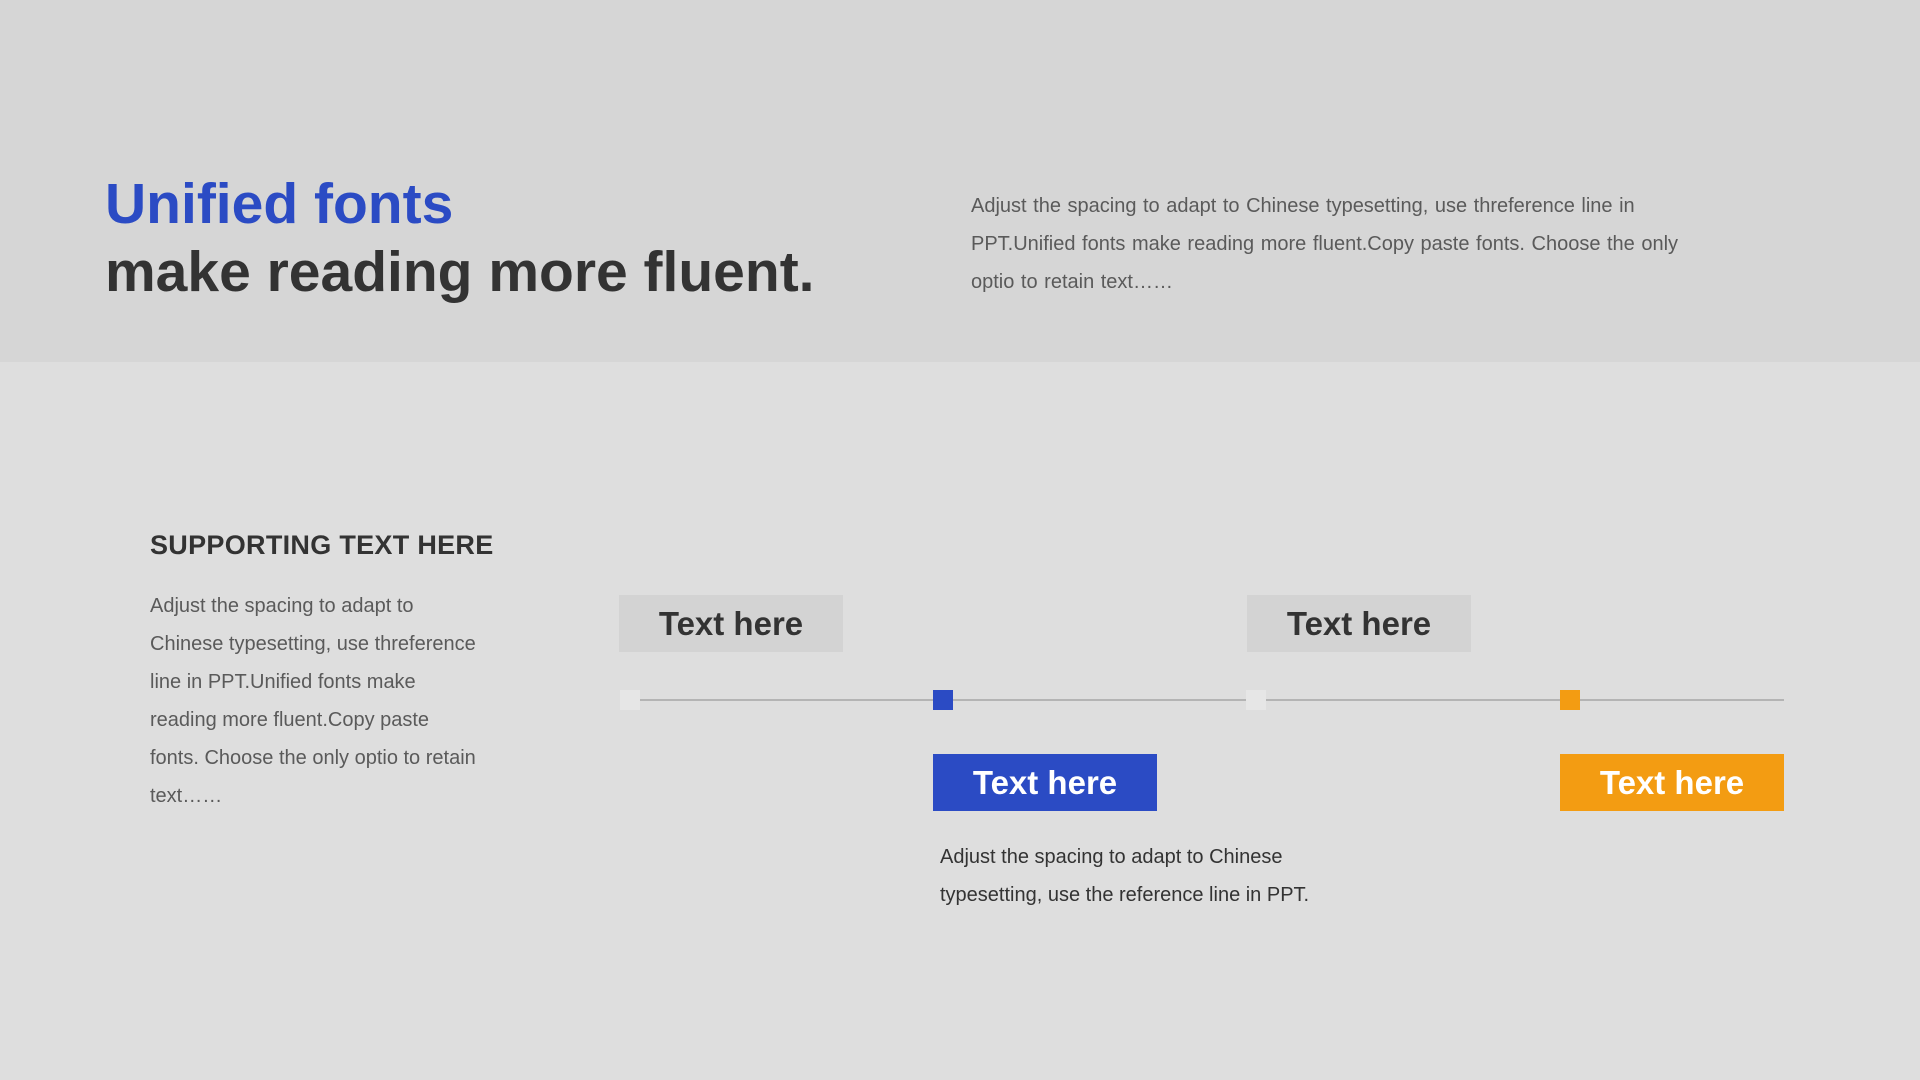  What do you see at coordinates (1045, 782) in the screenshot?
I see `timeline-label-2: Text here` at bounding box center [1045, 782].